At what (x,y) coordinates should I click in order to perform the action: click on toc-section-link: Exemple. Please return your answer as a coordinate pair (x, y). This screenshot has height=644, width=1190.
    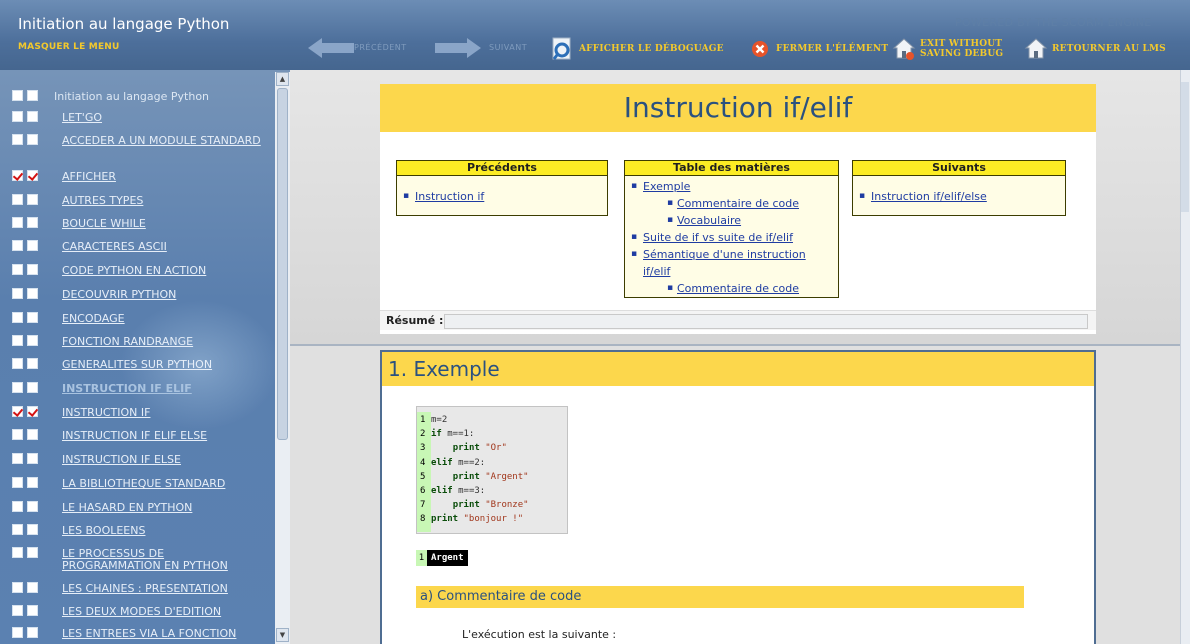
    Looking at the image, I should click on (731, 186).